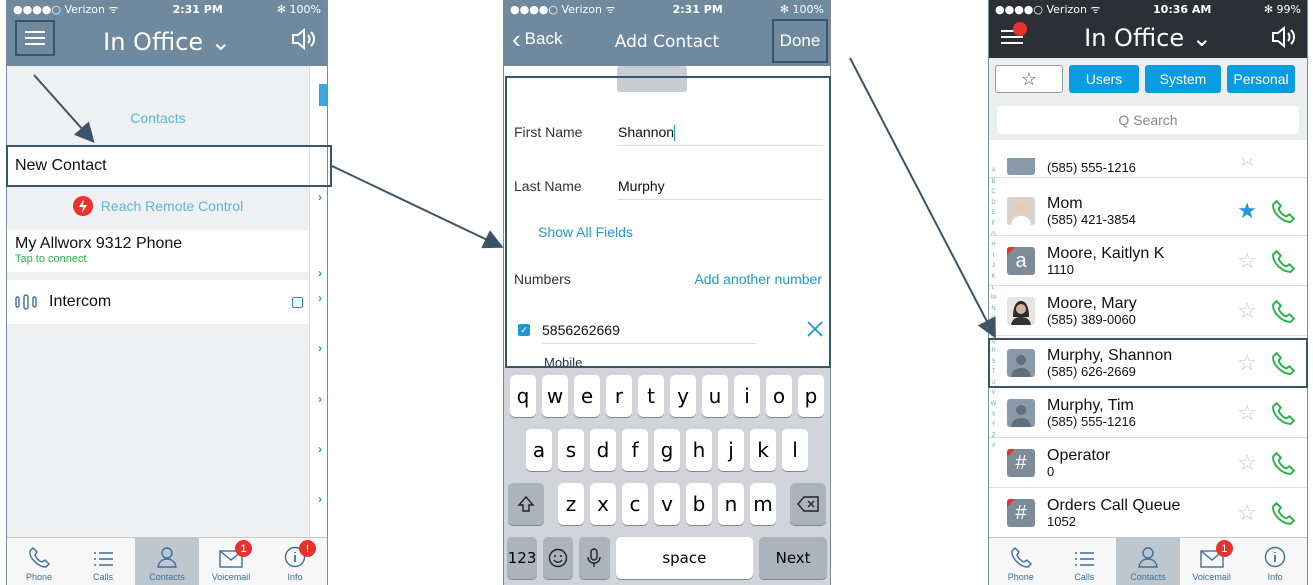  What do you see at coordinates (699, 504) in the screenshot?
I see `key: b` at bounding box center [699, 504].